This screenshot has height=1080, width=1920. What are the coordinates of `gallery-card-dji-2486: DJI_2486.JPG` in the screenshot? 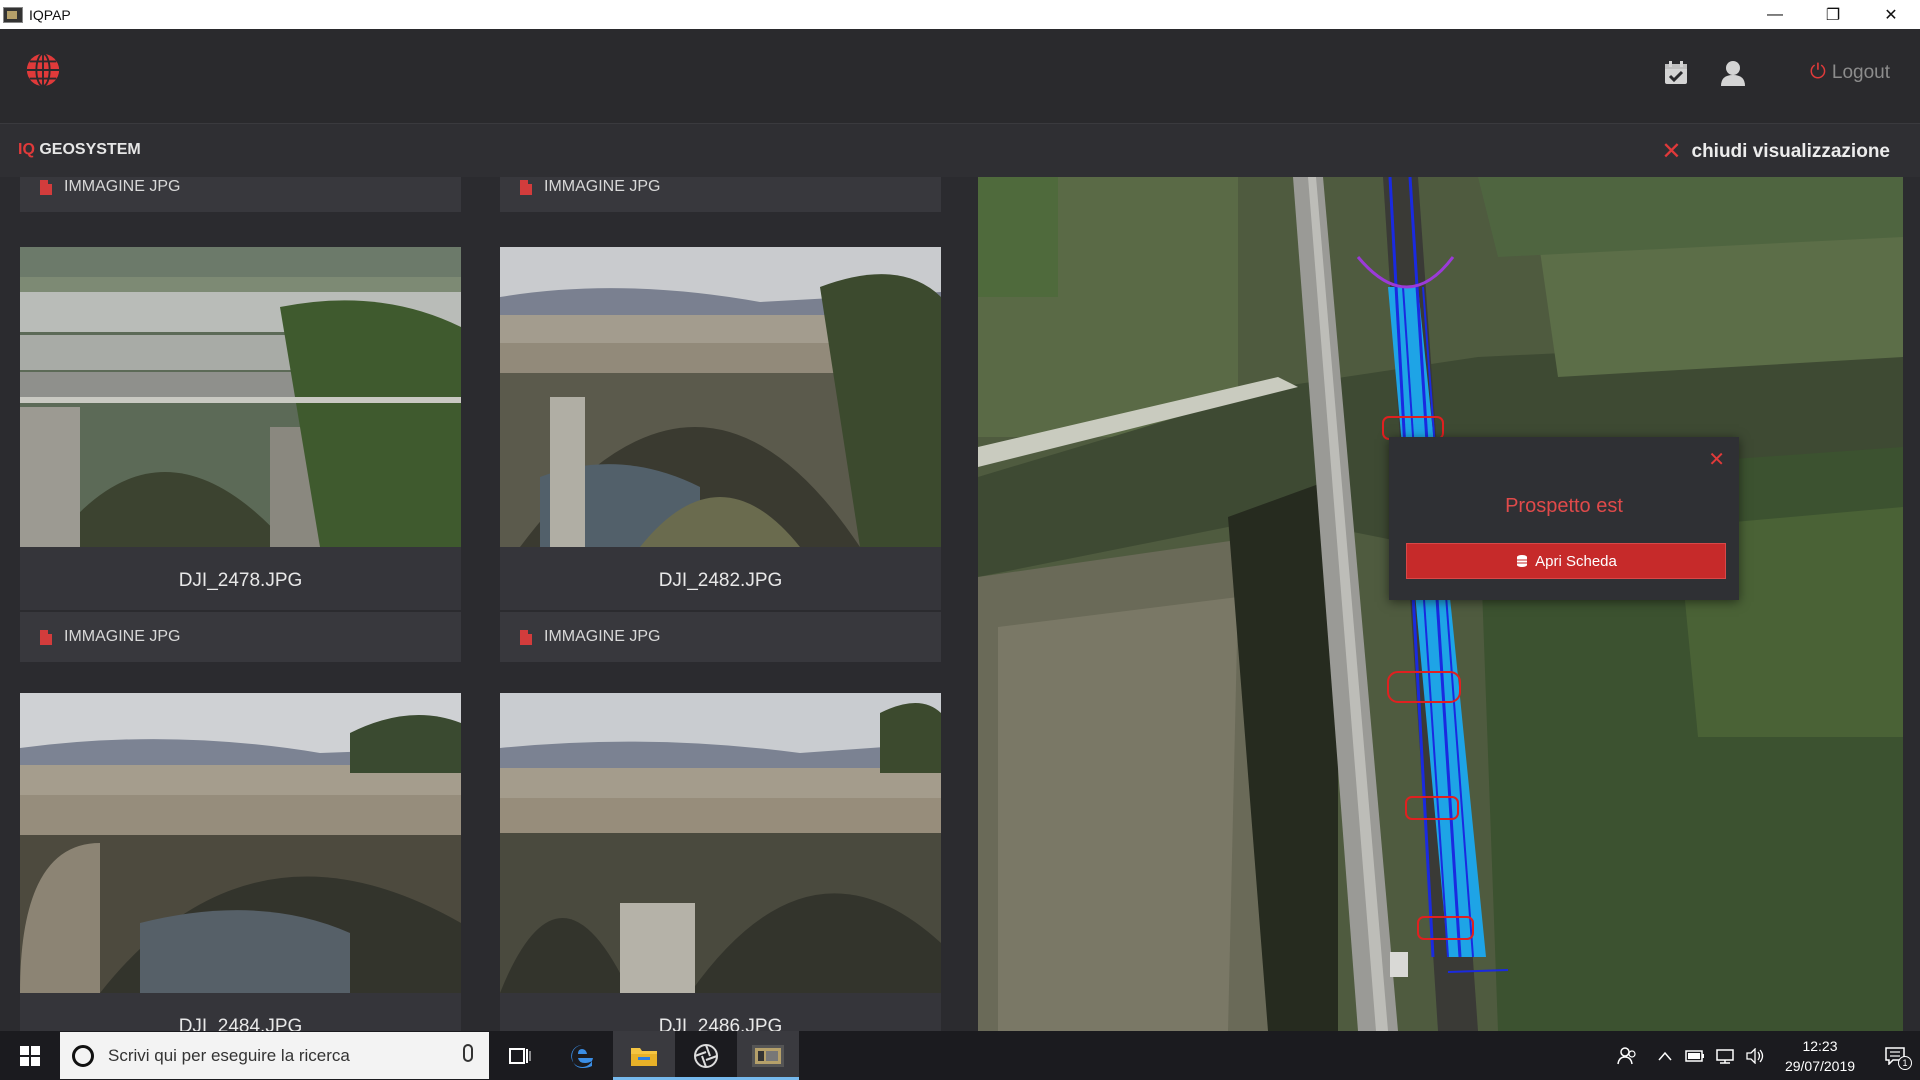 It's located at (720, 862).